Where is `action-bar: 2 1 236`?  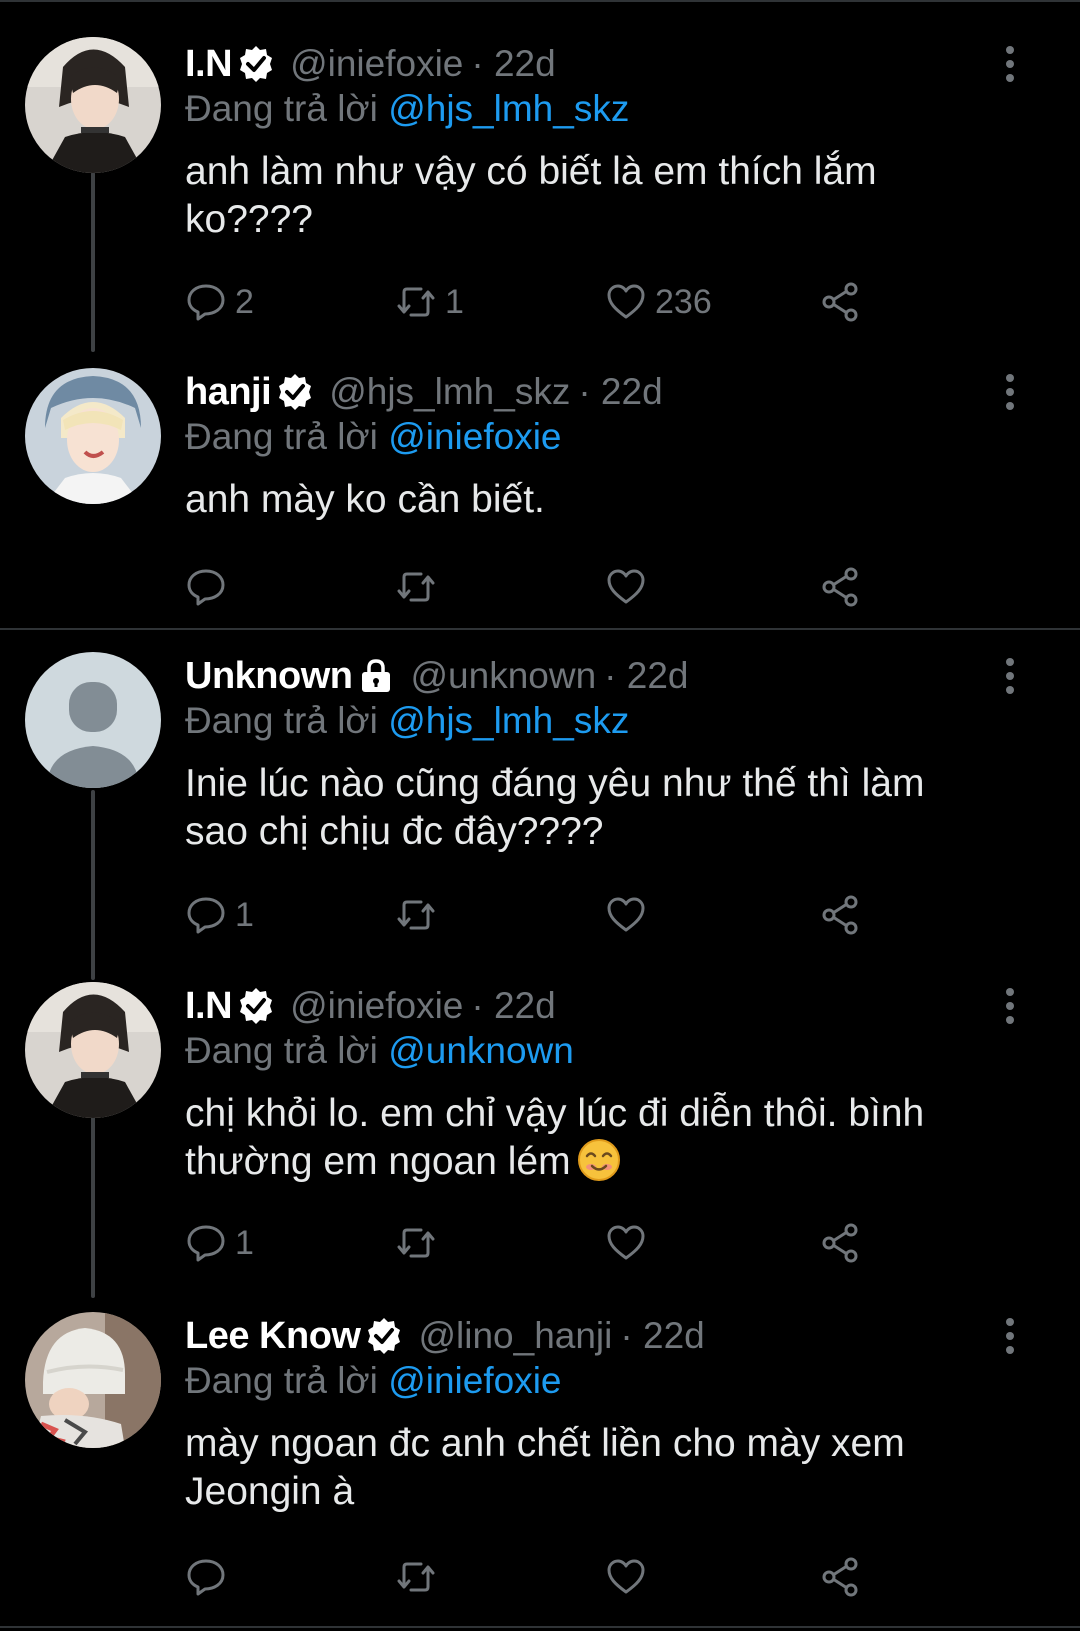
action-bar: 2 1 236 is located at coordinates (535, 302).